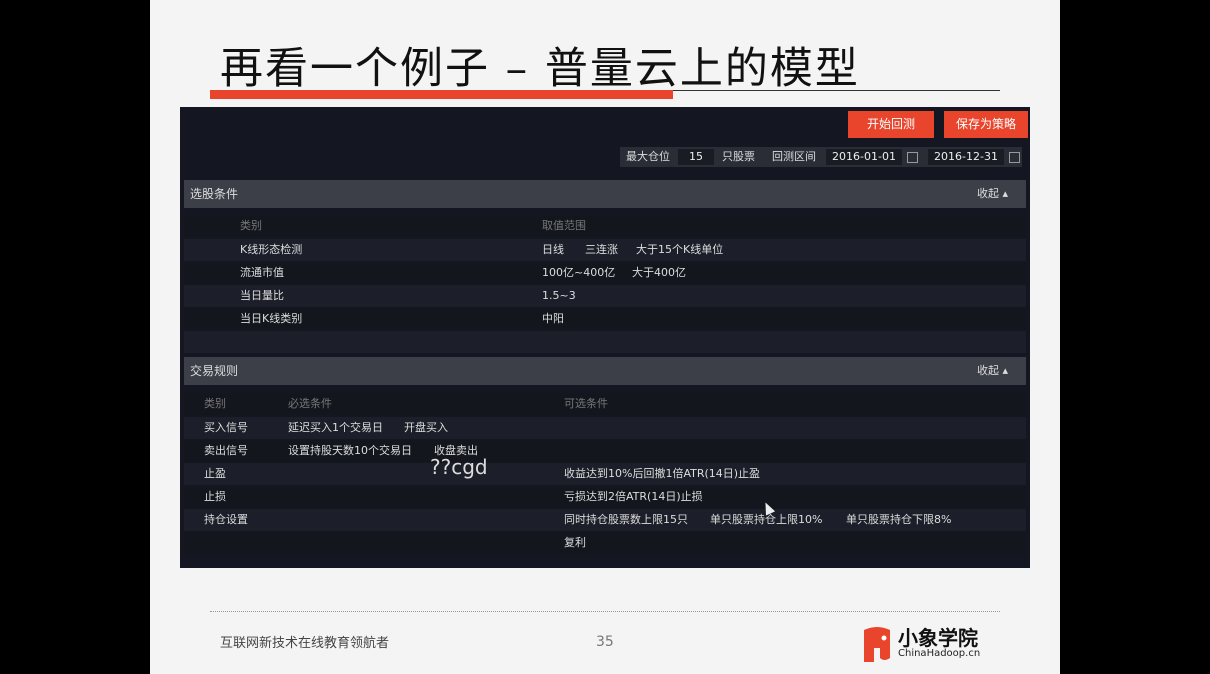  I want to click on row-value: 亏损达到2倍ATR(14日)止损, so click(633, 496).